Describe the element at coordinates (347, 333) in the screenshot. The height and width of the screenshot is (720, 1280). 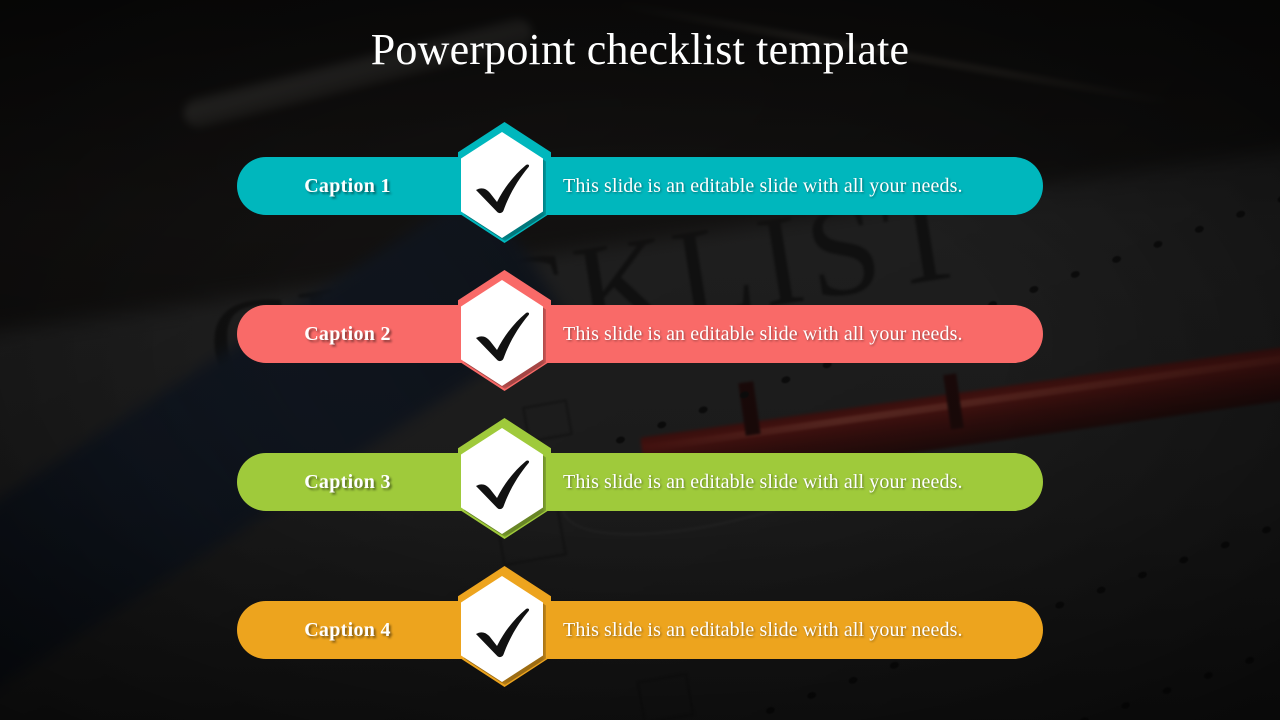
I see `row-caption: Caption 2` at that location.